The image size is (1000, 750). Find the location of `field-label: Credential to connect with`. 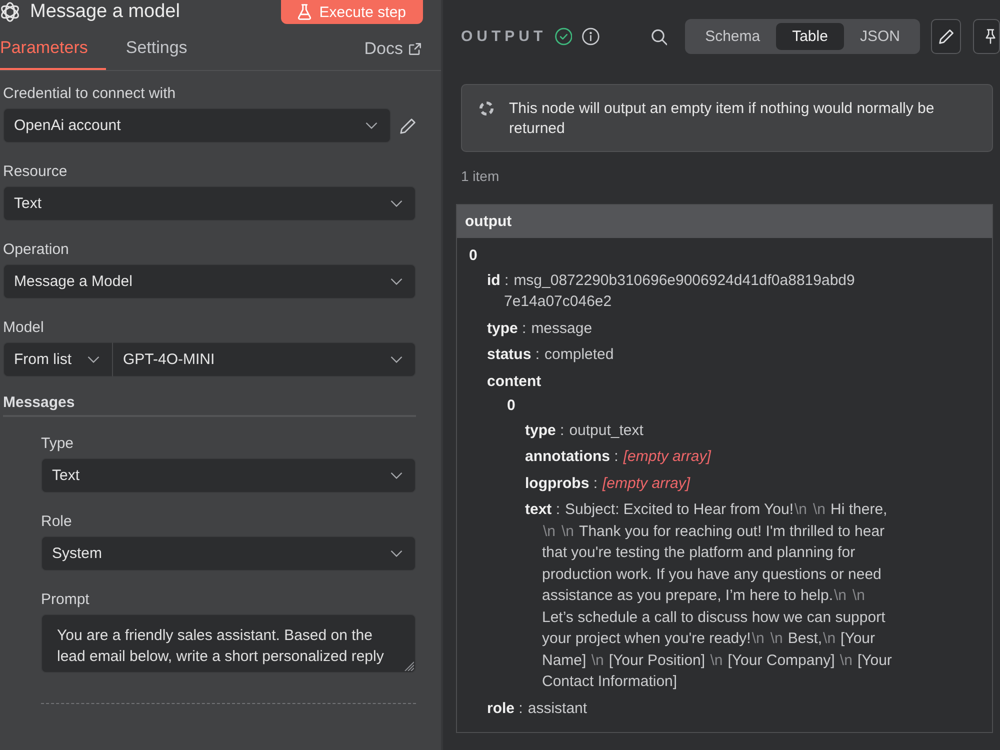

field-label: Credential to connect with is located at coordinates (89, 93).